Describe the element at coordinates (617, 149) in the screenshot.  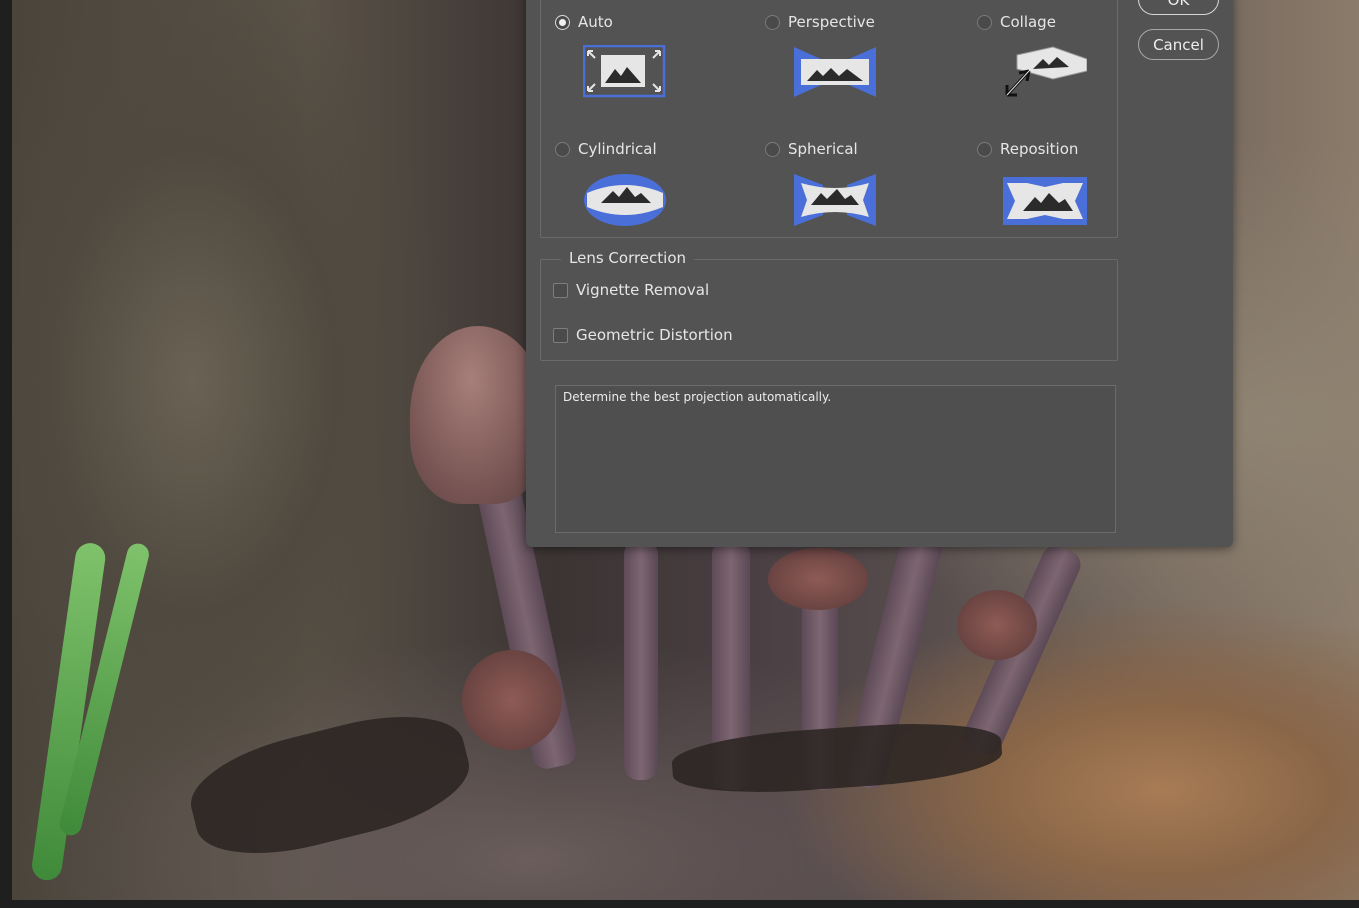
I see `cylindrical-label: Cylindrical` at that location.